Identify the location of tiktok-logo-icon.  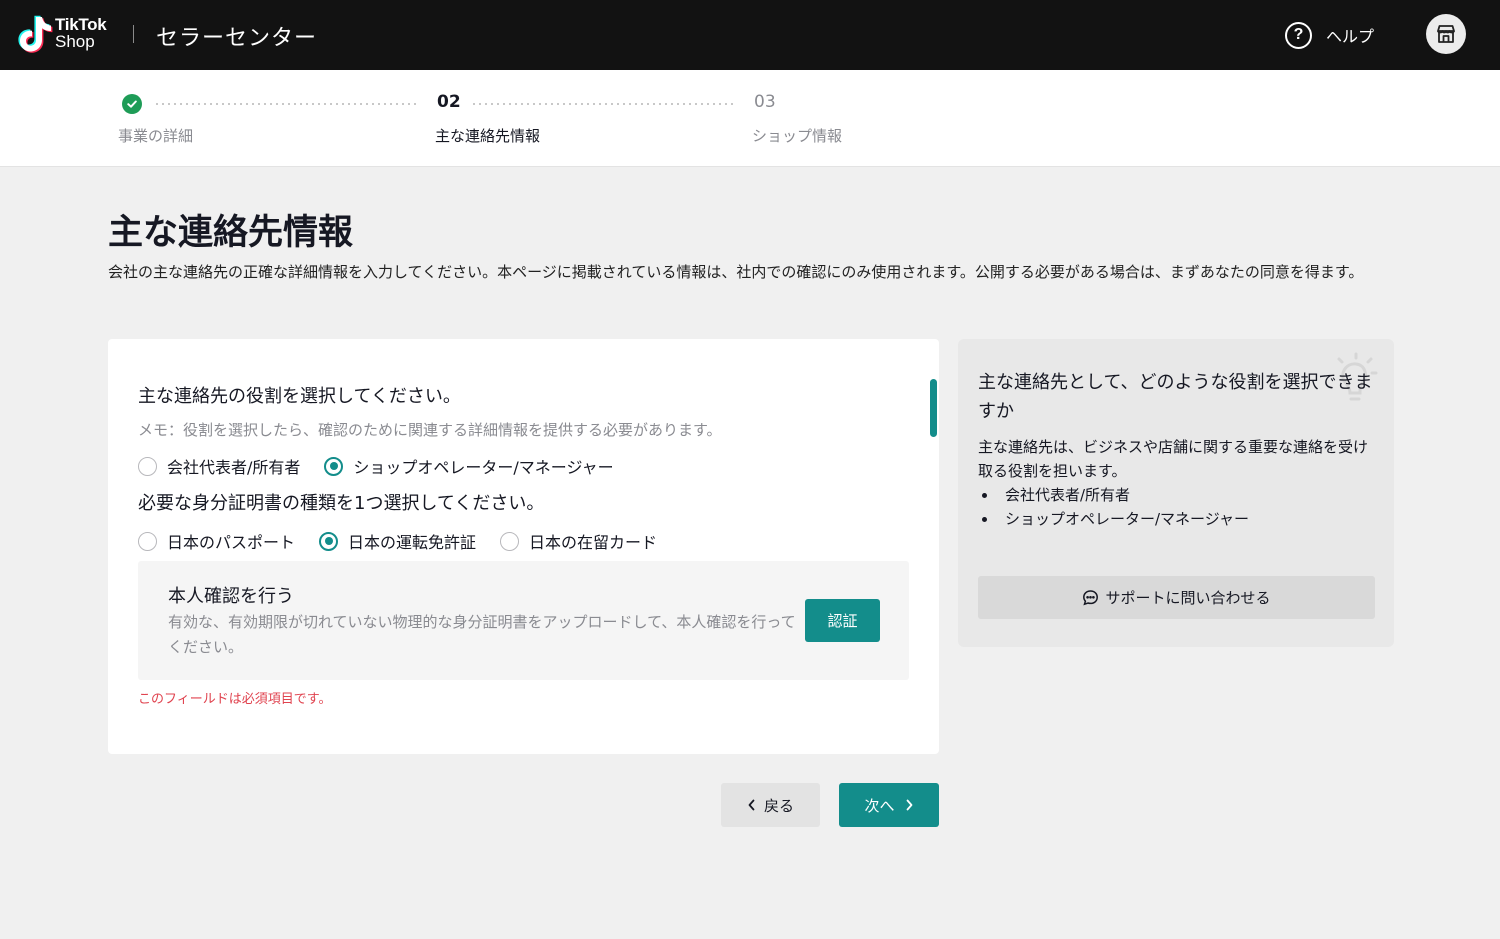
(36, 34).